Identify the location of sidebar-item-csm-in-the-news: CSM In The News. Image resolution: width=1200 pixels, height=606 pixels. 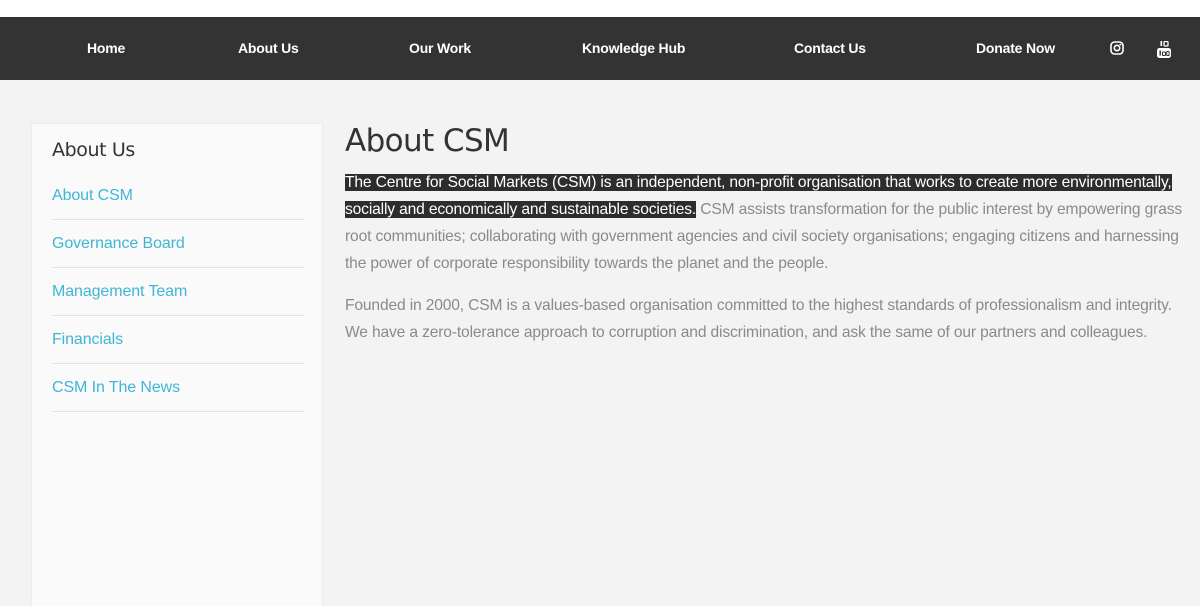
(178, 388).